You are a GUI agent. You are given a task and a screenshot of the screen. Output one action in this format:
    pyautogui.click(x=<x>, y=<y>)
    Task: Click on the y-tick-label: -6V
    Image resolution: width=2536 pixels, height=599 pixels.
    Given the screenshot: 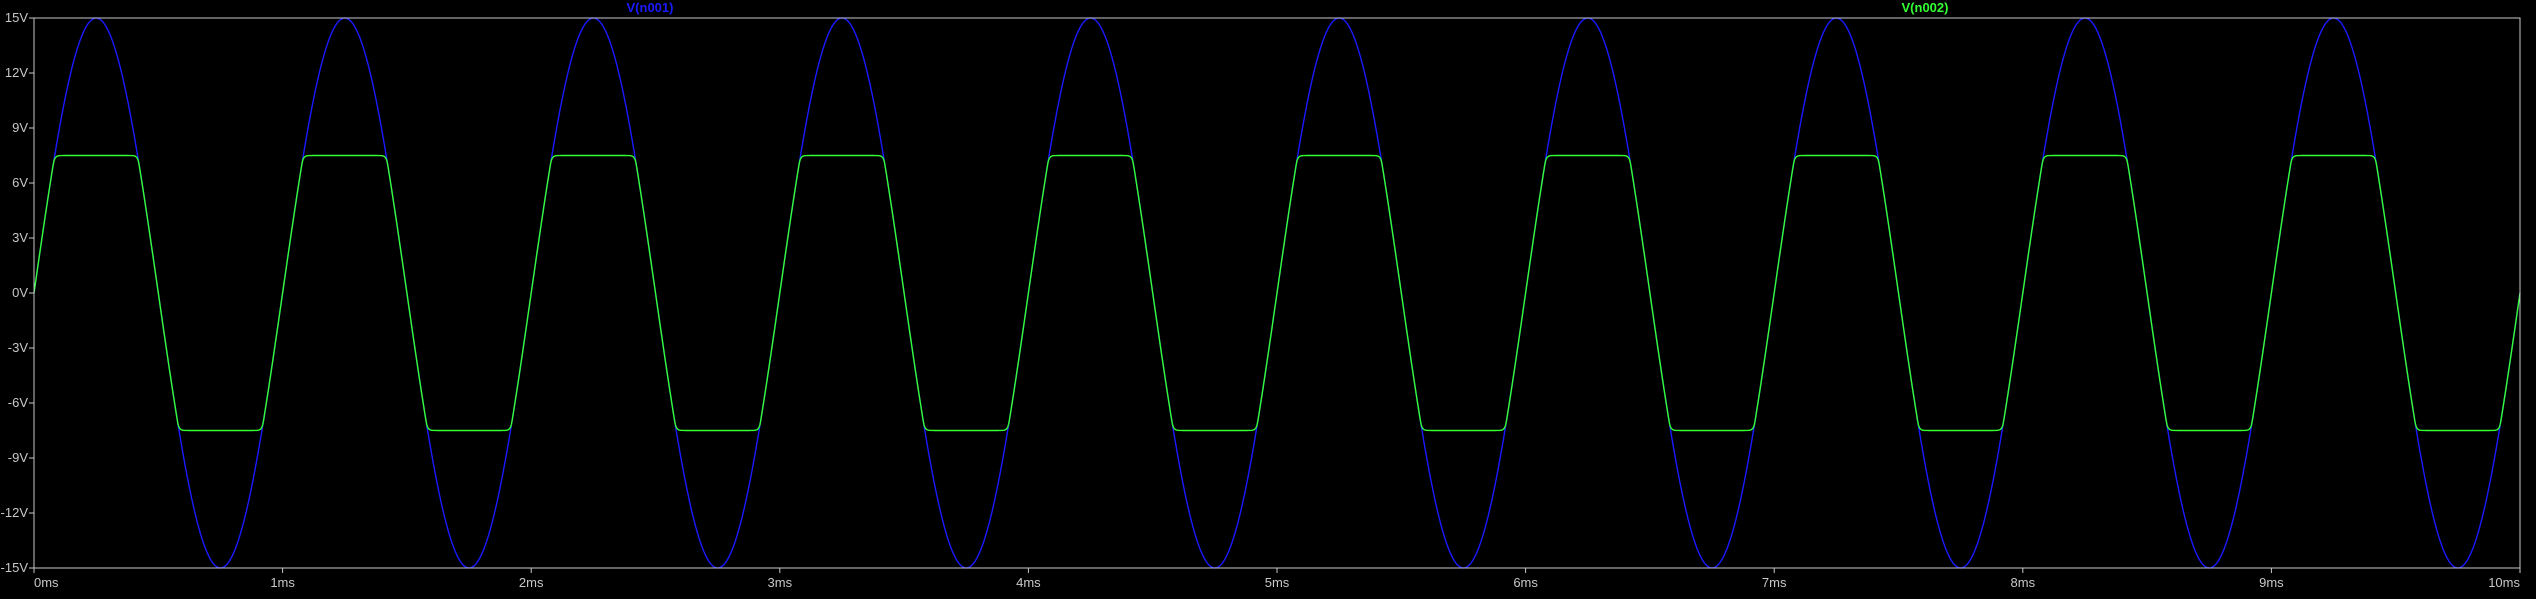 What is the action you would take?
    pyautogui.click(x=18, y=402)
    